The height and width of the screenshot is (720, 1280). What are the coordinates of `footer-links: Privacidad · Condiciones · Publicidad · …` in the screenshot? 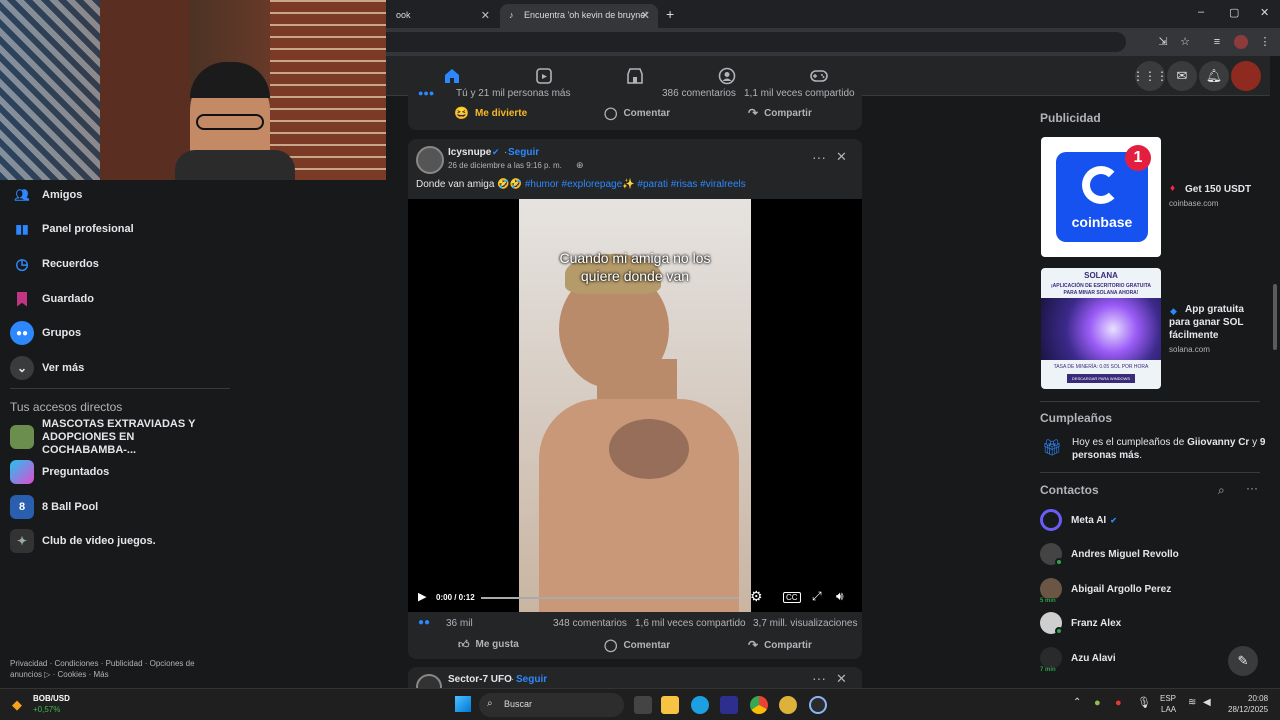 It's located at (115, 669).